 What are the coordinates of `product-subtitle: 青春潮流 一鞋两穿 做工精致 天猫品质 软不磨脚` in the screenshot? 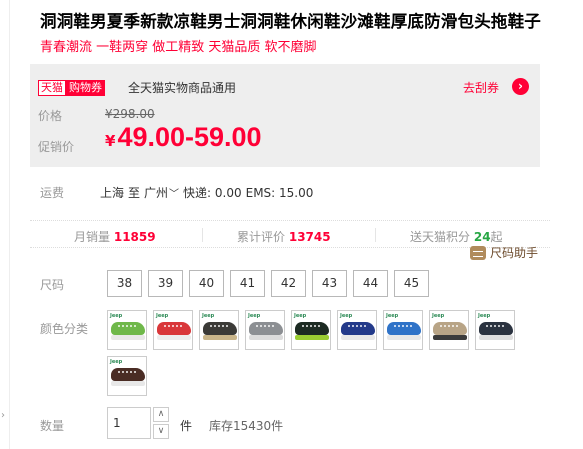 It's located at (178, 47).